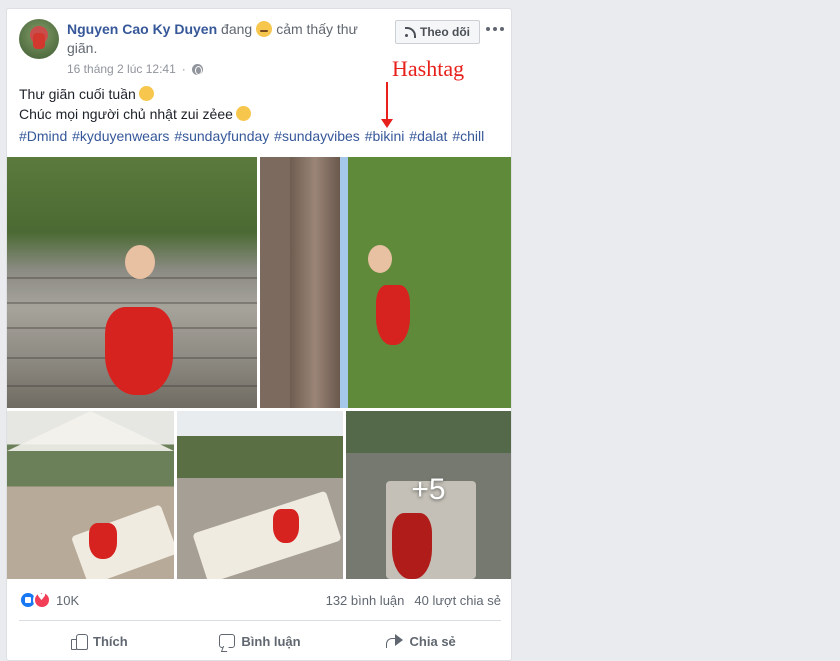 Image resolution: width=840 pixels, height=661 pixels. I want to click on feeling-prefix: đang, so click(237, 29).